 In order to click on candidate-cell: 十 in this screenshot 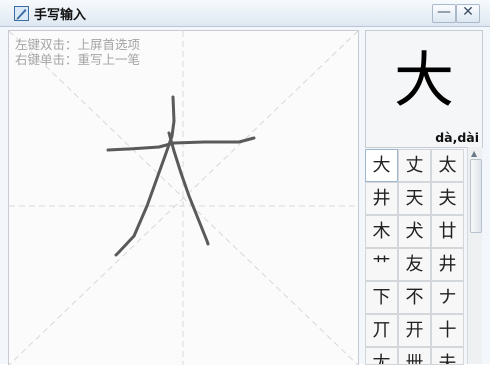, I will do `click(447, 330)`.